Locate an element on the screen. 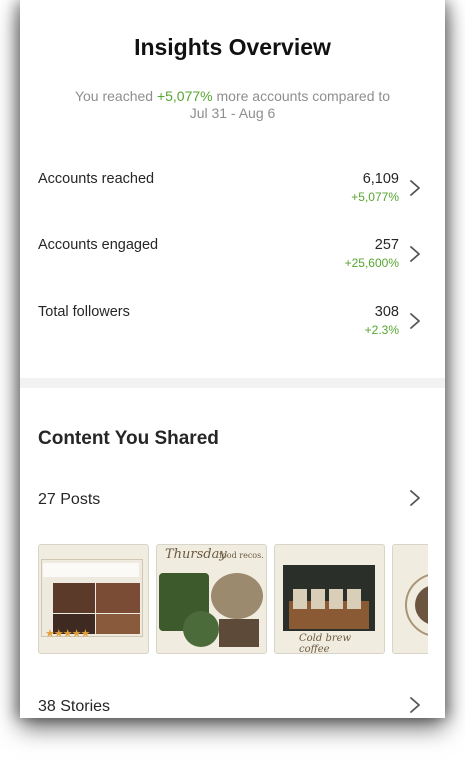  post-thumbnail: Cold brew coffee is located at coordinates (329, 599).